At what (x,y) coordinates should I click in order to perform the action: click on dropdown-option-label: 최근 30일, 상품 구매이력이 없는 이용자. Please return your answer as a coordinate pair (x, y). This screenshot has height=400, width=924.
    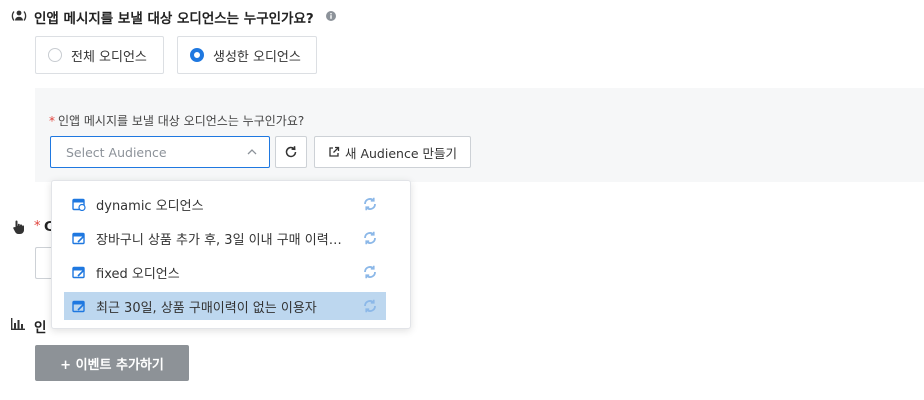
    Looking at the image, I should click on (206, 308).